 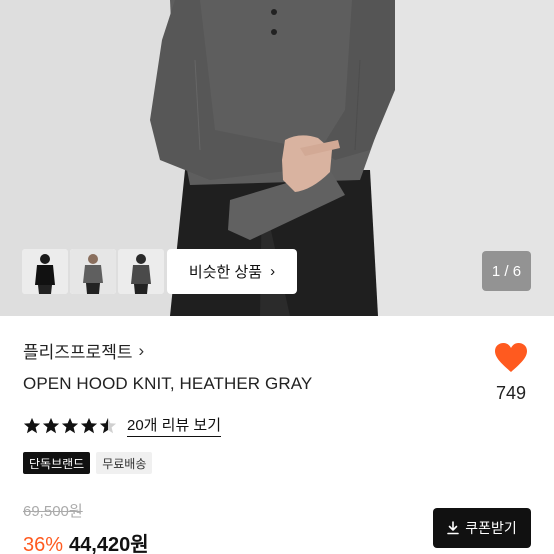 I want to click on brand-link: 플리즈프로젝트 ›, so click(x=83, y=350).